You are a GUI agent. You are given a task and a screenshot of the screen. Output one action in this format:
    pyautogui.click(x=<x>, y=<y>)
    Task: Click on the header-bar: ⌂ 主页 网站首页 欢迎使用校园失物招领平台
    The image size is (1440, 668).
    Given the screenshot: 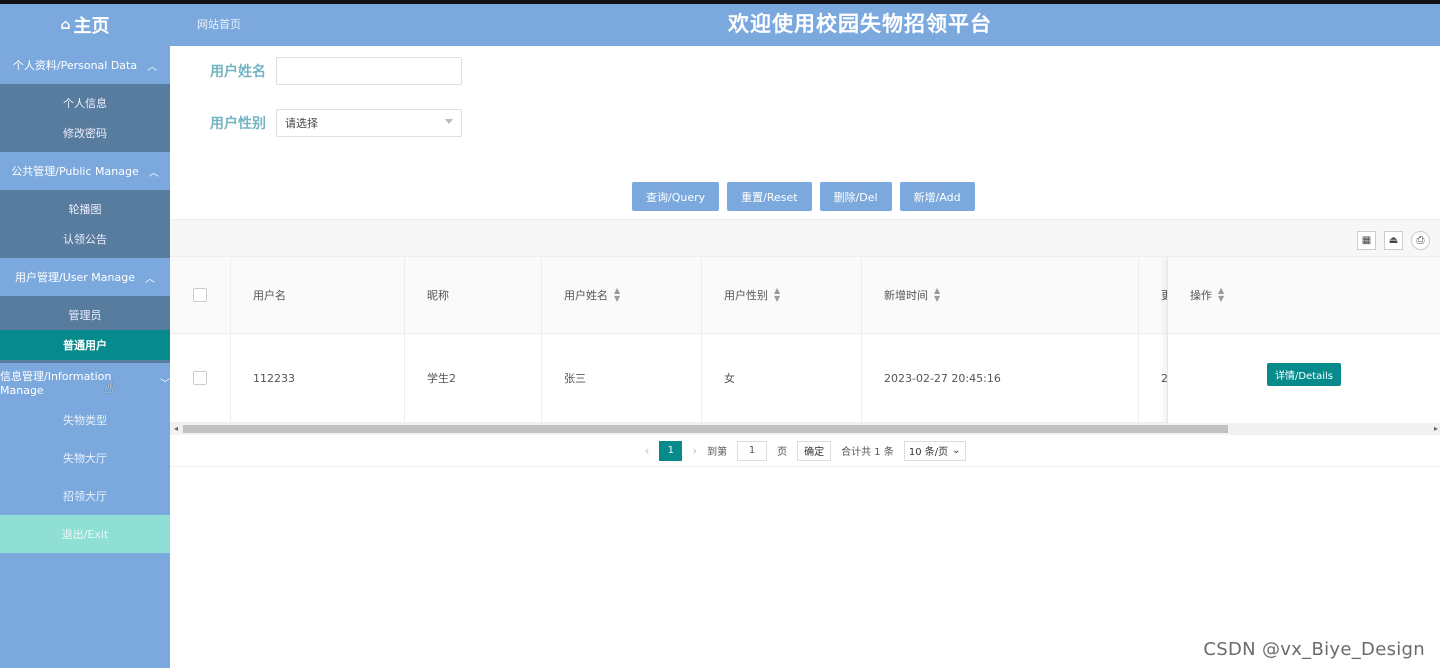 What is the action you would take?
    pyautogui.click(x=720, y=25)
    